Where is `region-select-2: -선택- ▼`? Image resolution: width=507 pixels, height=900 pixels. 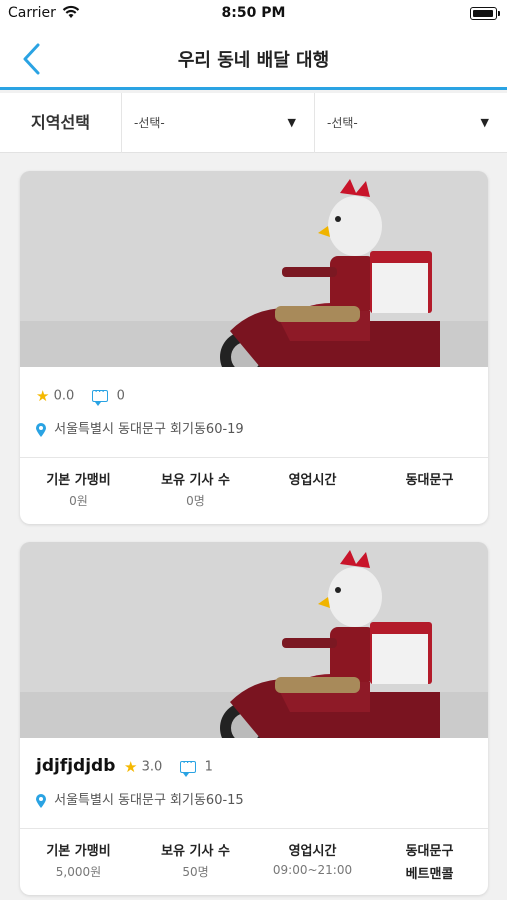
region-select-2: -선택- ▼ is located at coordinates (411, 123).